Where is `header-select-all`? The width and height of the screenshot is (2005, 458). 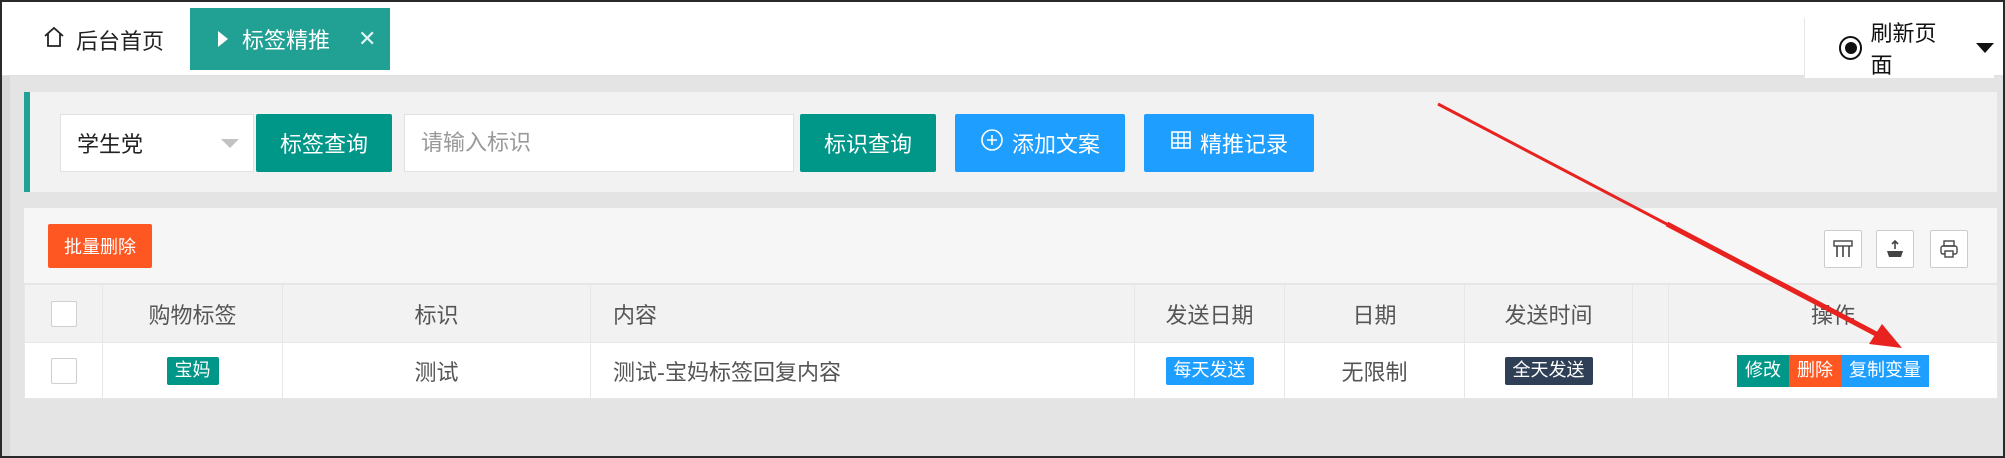
header-select-all is located at coordinates (63, 313).